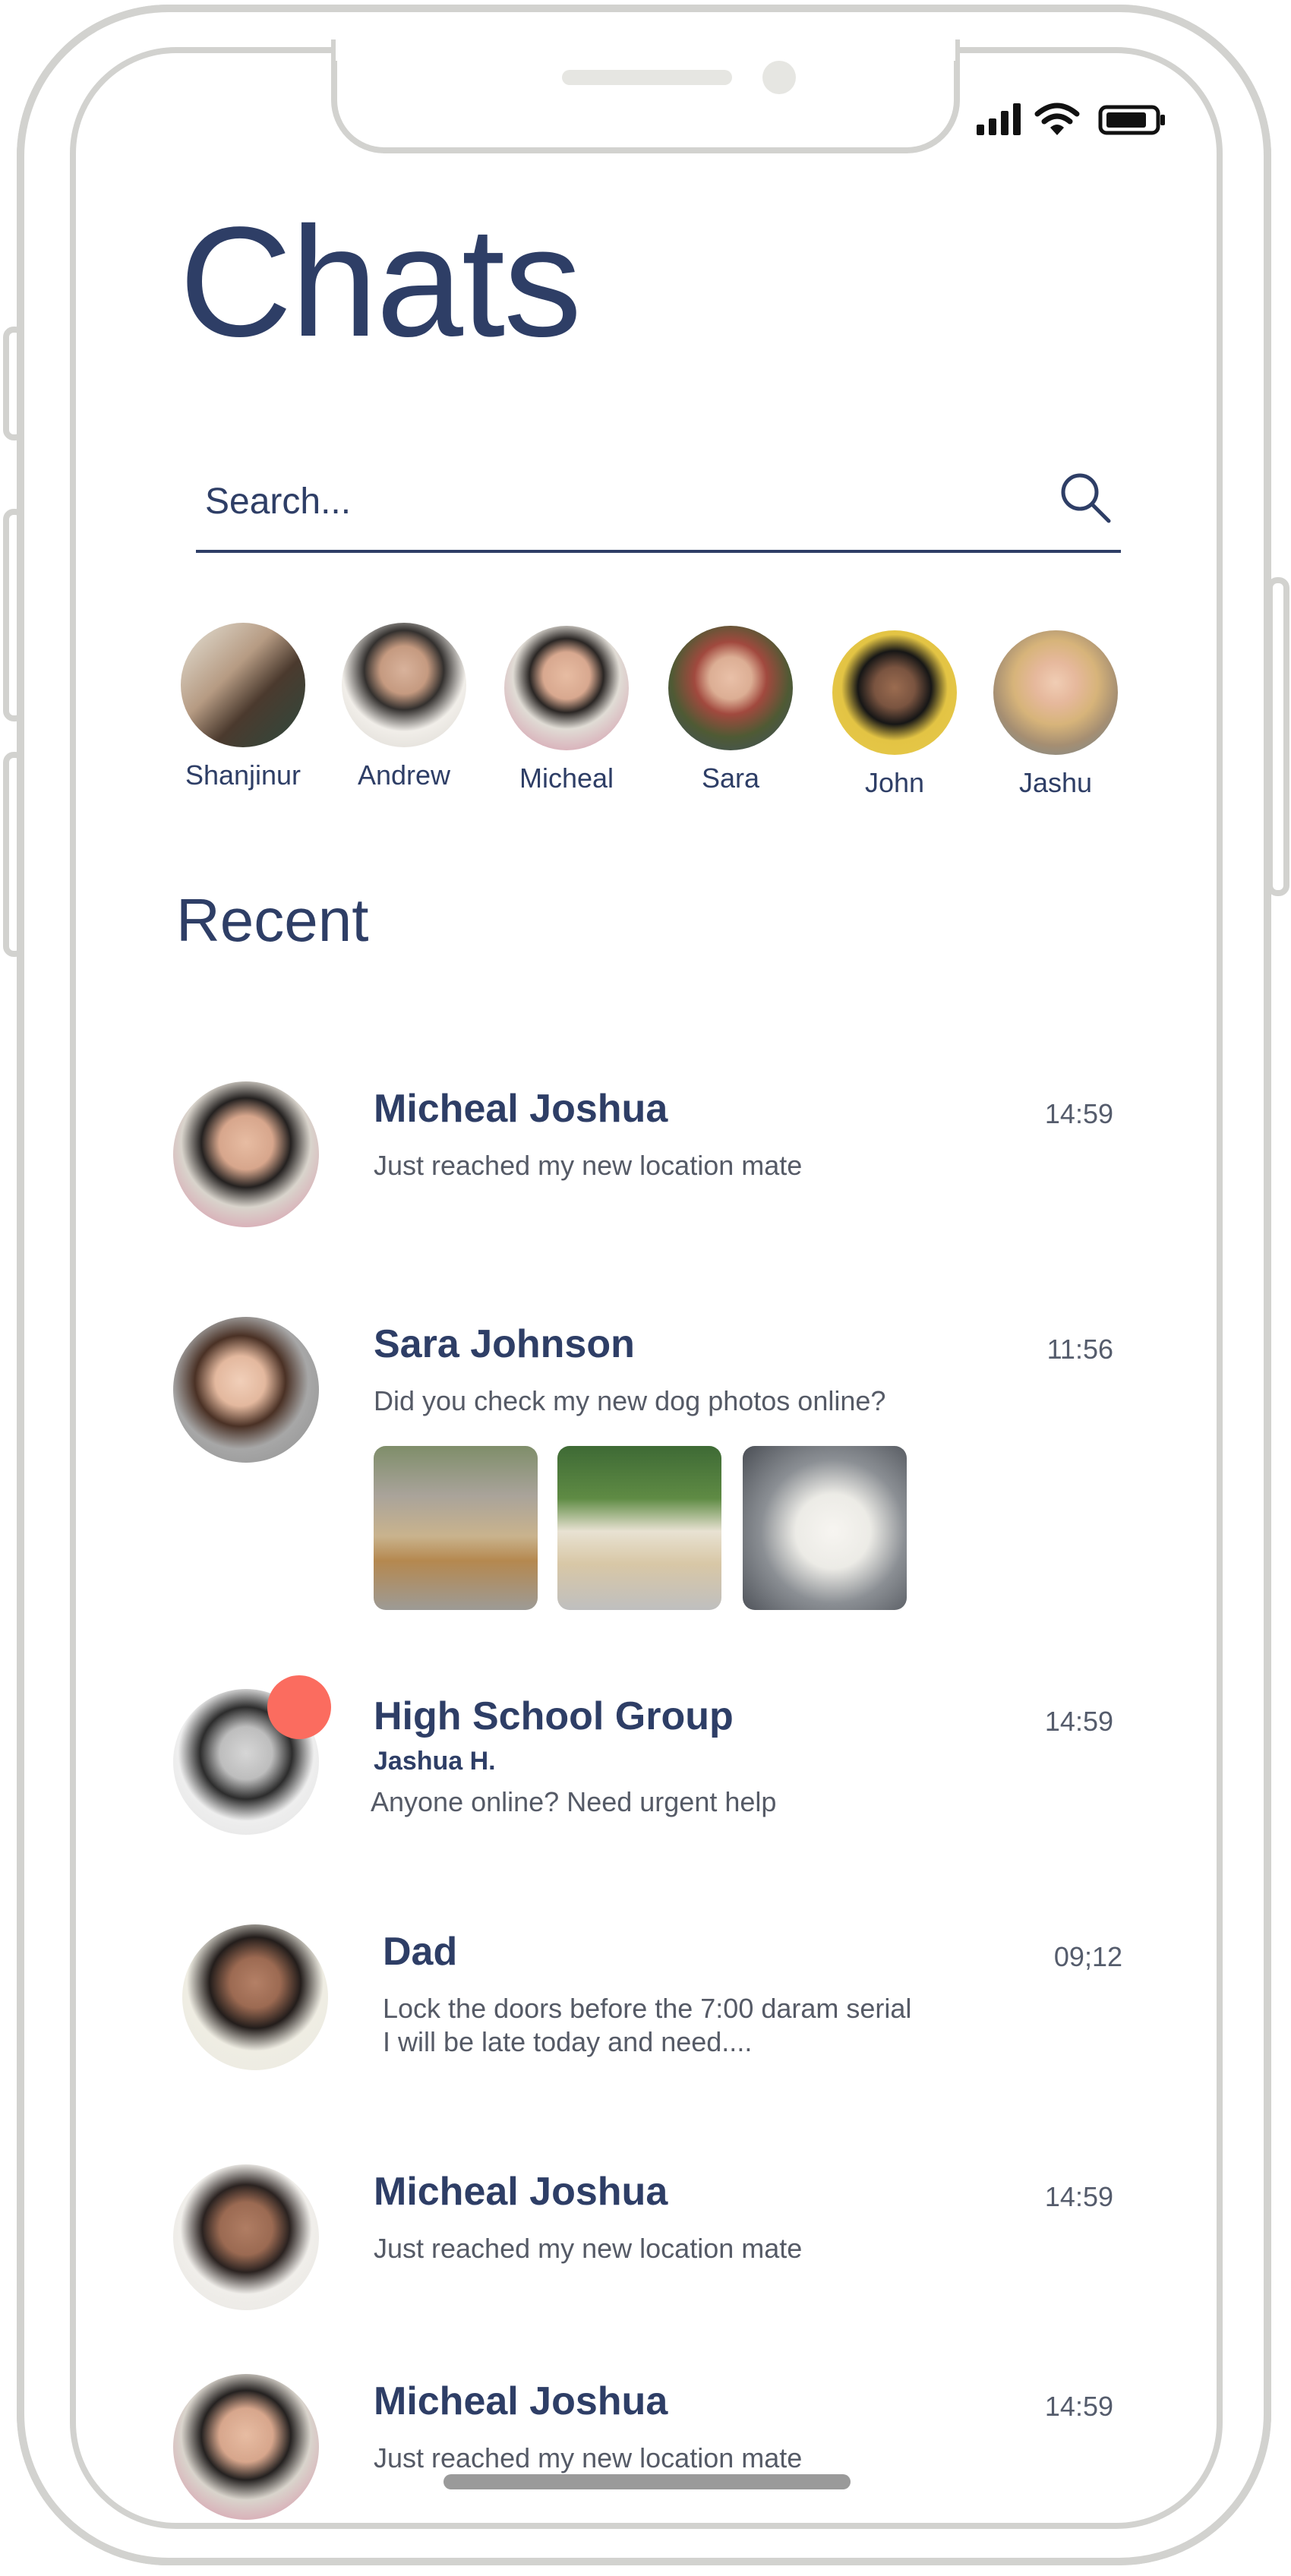 The height and width of the screenshot is (2576, 1291). What do you see at coordinates (404, 775) in the screenshot?
I see `story-name: Andrew` at bounding box center [404, 775].